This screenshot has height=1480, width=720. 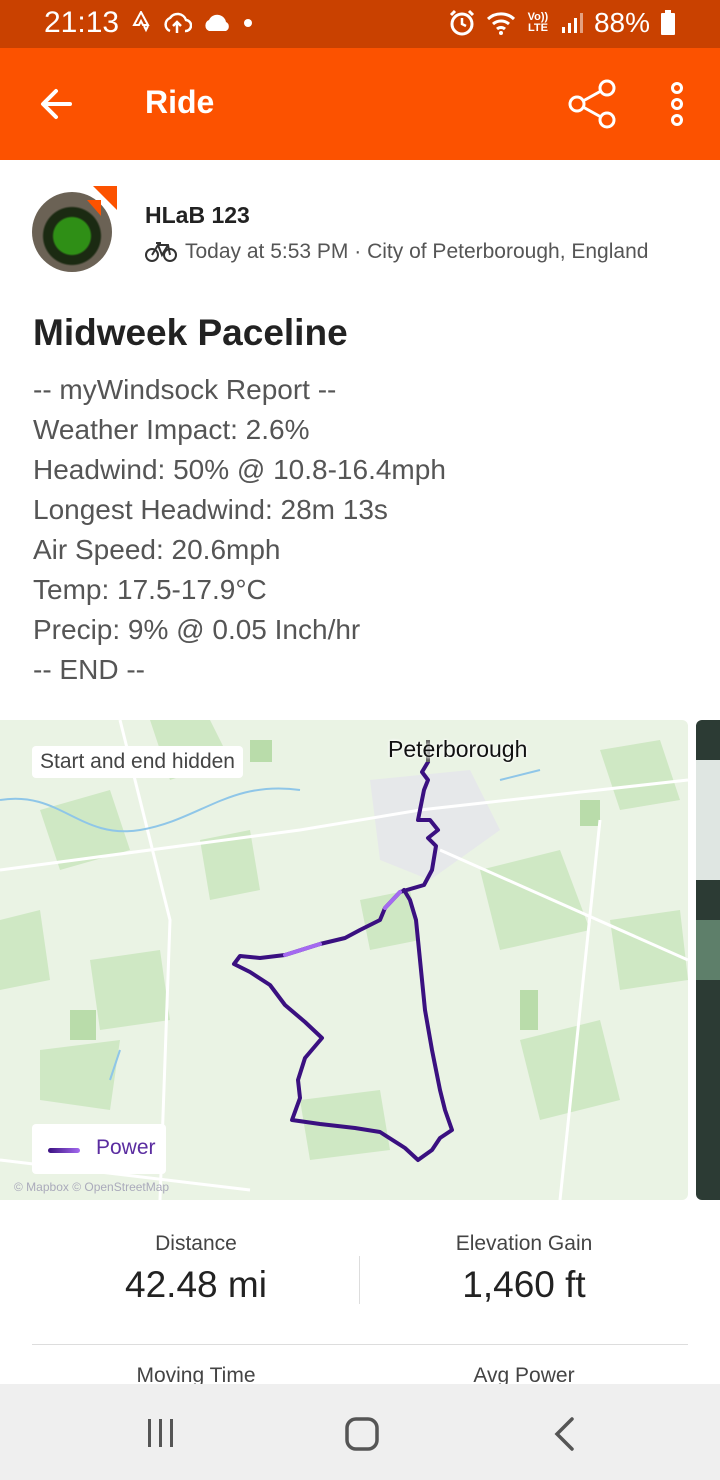 What do you see at coordinates (462, 22) in the screenshot?
I see `alarm-icon` at bounding box center [462, 22].